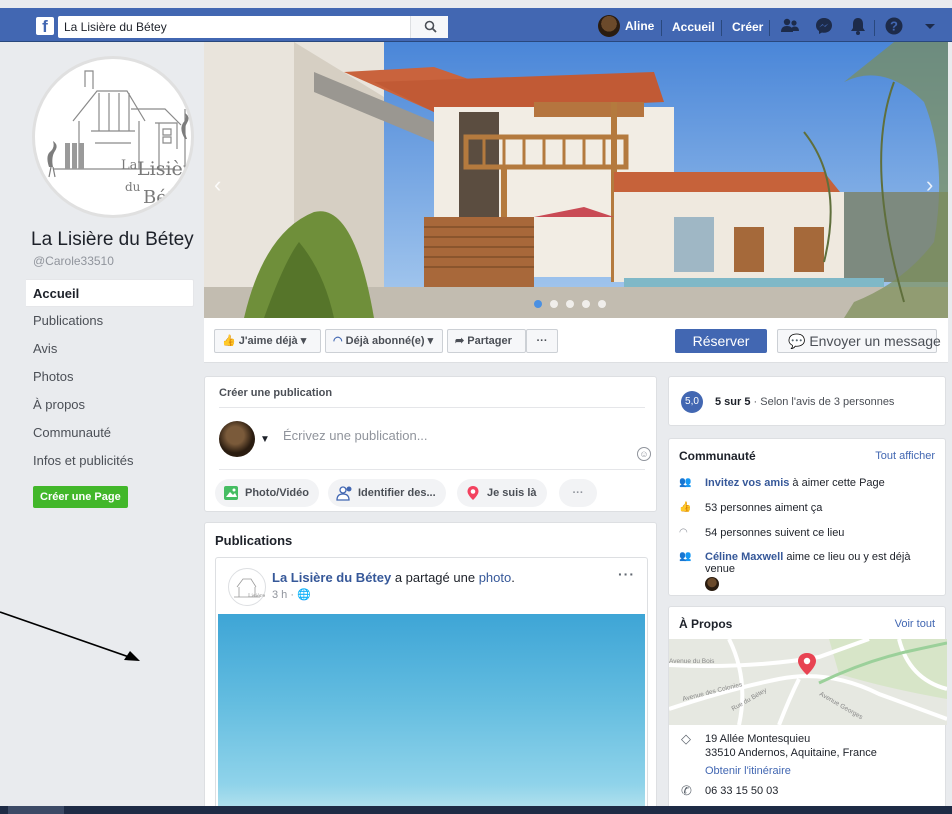  Describe the element at coordinates (110, 293) in the screenshot. I see `sidebar-item-home: Accueil` at that location.